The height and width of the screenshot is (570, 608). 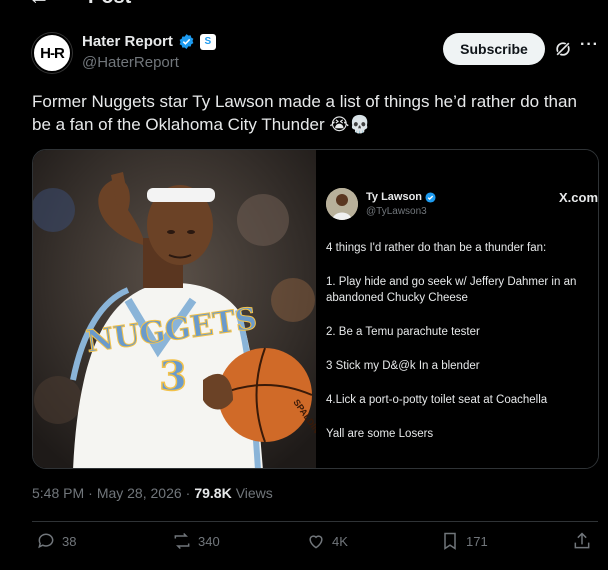 What do you see at coordinates (394, 197) in the screenshot?
I see `embedded-name: Ty Lawson` at bounding box center [394, 197].